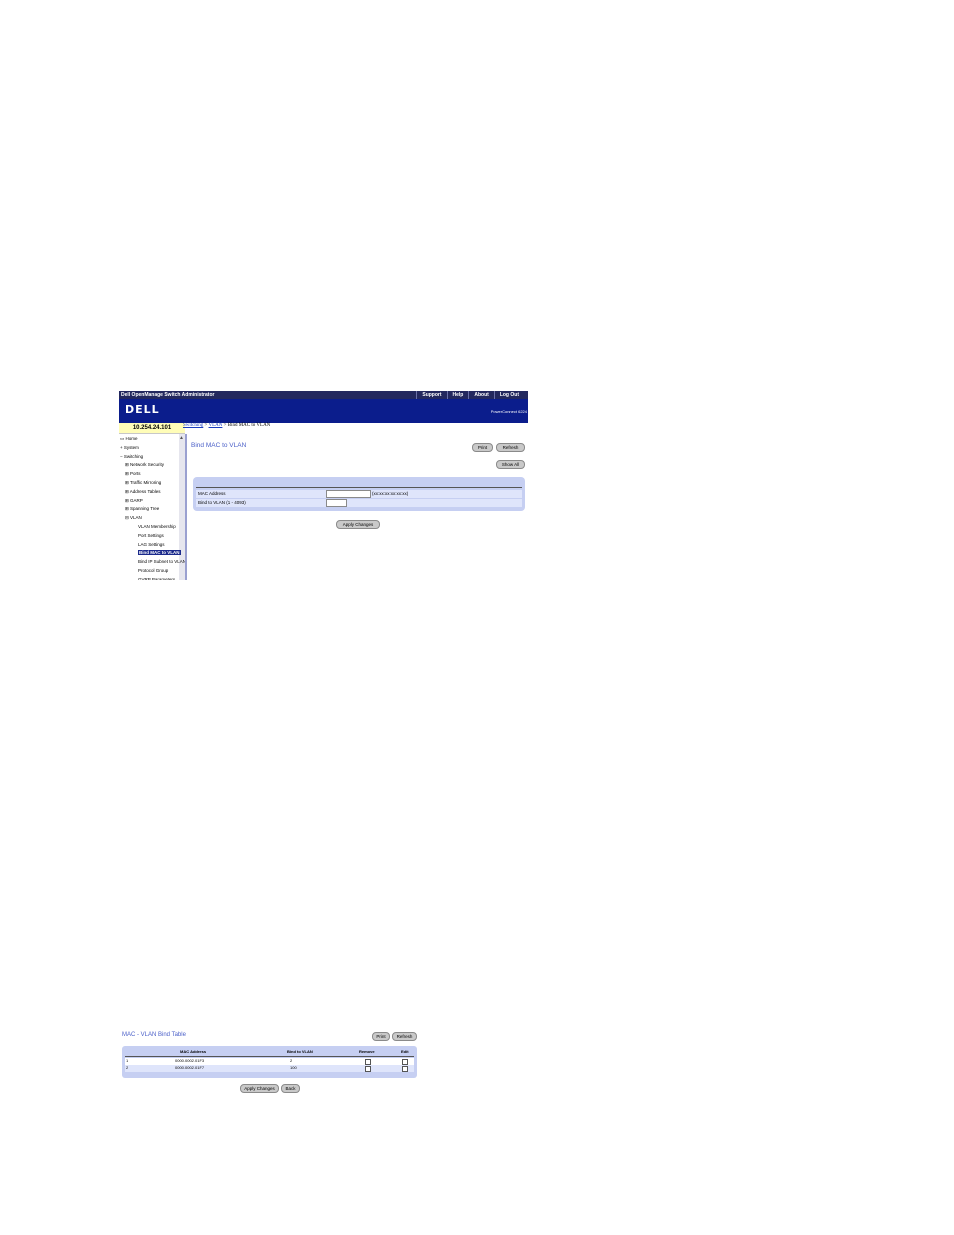  I want to click on sidebar-item-label: Protocol Group, so click(153, 570).